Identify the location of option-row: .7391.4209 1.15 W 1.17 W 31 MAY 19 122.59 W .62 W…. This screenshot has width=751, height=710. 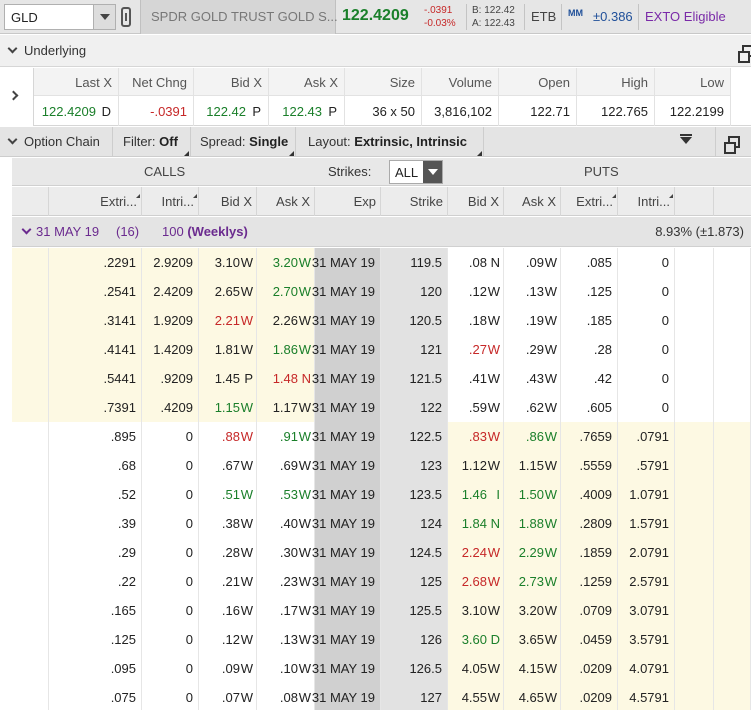
(381, 407).